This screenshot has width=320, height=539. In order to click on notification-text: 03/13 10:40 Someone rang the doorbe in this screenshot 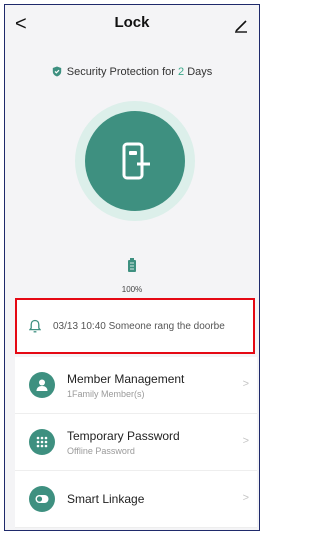, I will do `click(139, 326)`.